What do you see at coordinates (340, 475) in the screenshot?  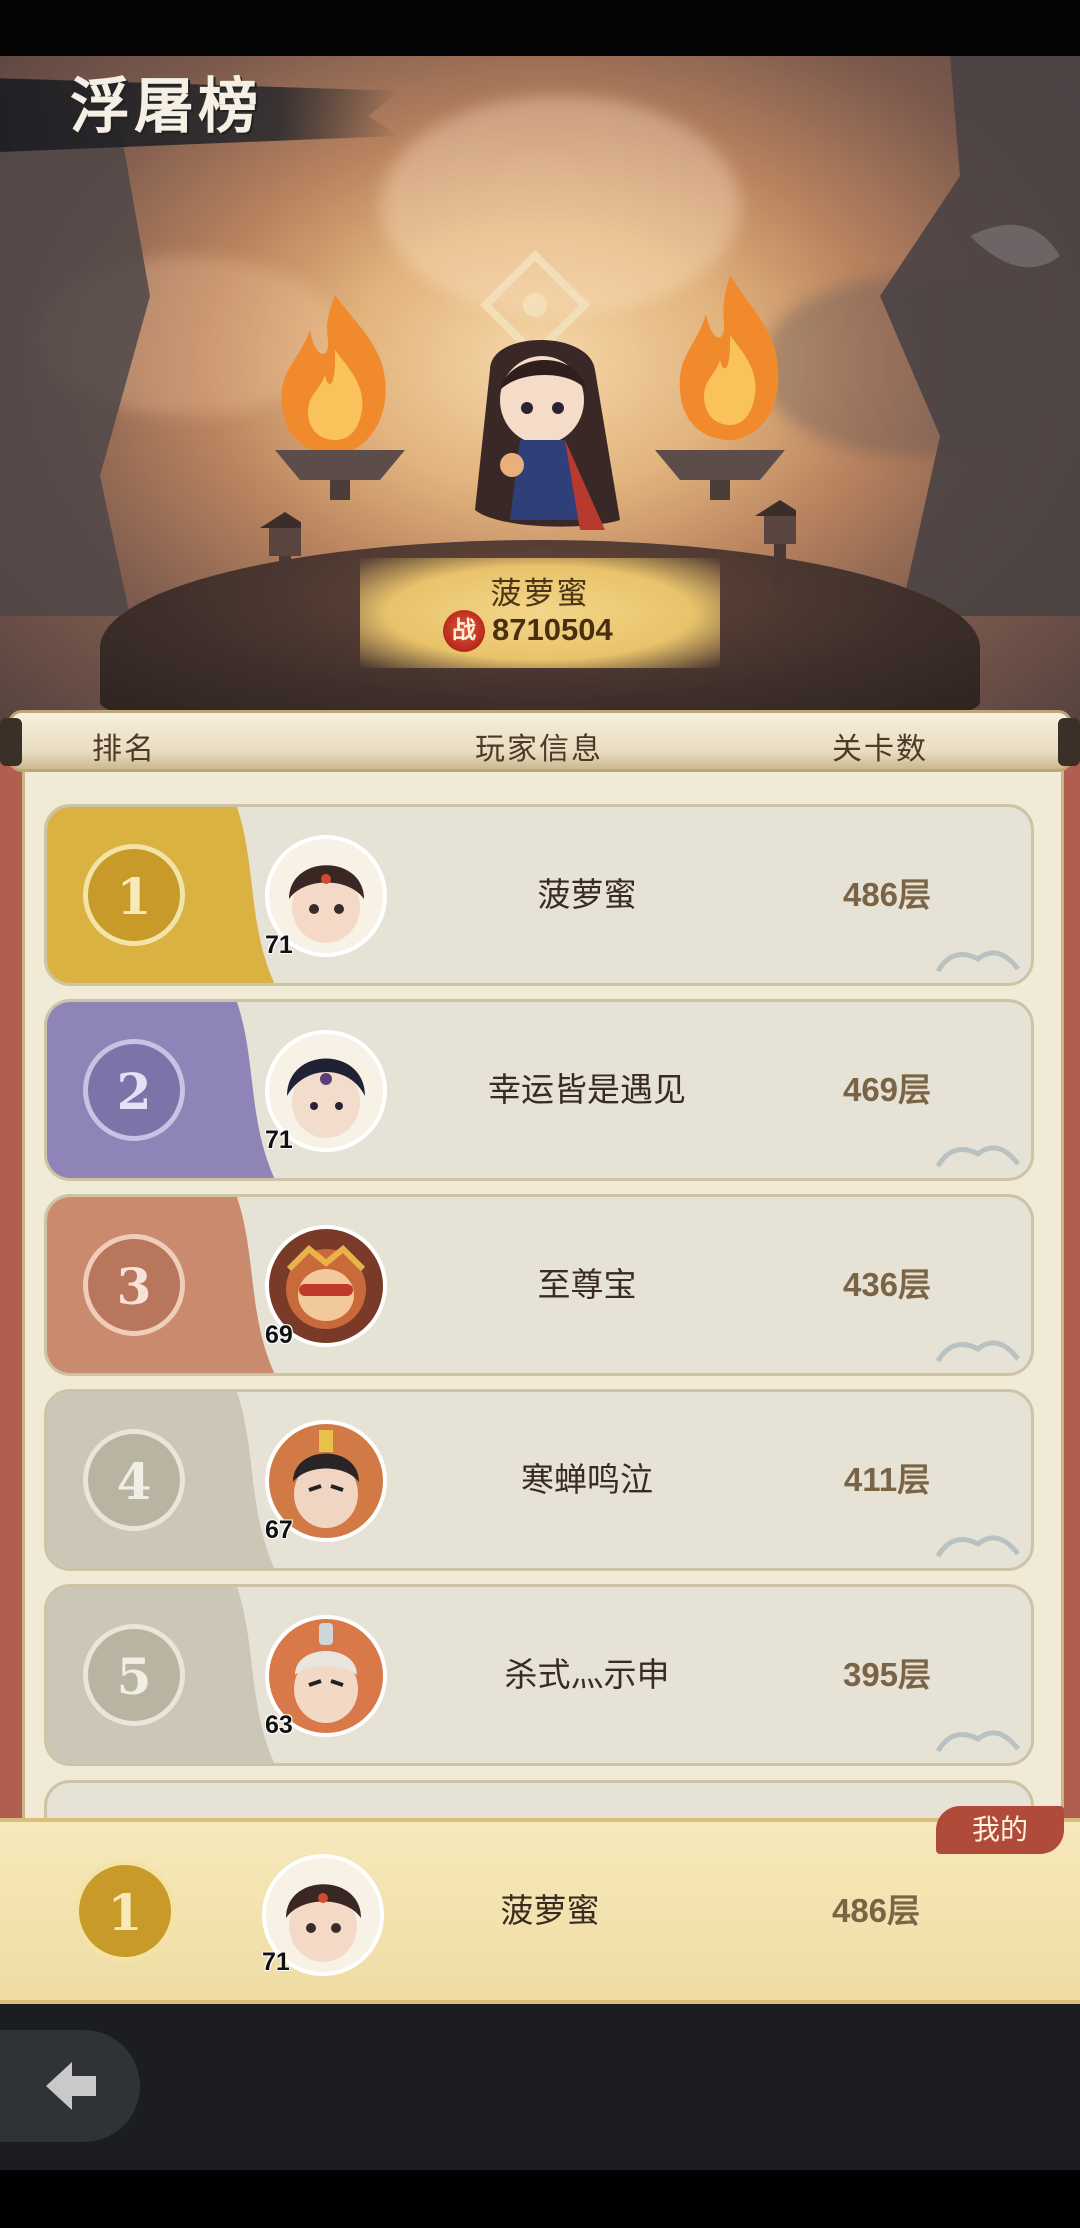 I see `left-brazier` at bounding box center [340, 475].